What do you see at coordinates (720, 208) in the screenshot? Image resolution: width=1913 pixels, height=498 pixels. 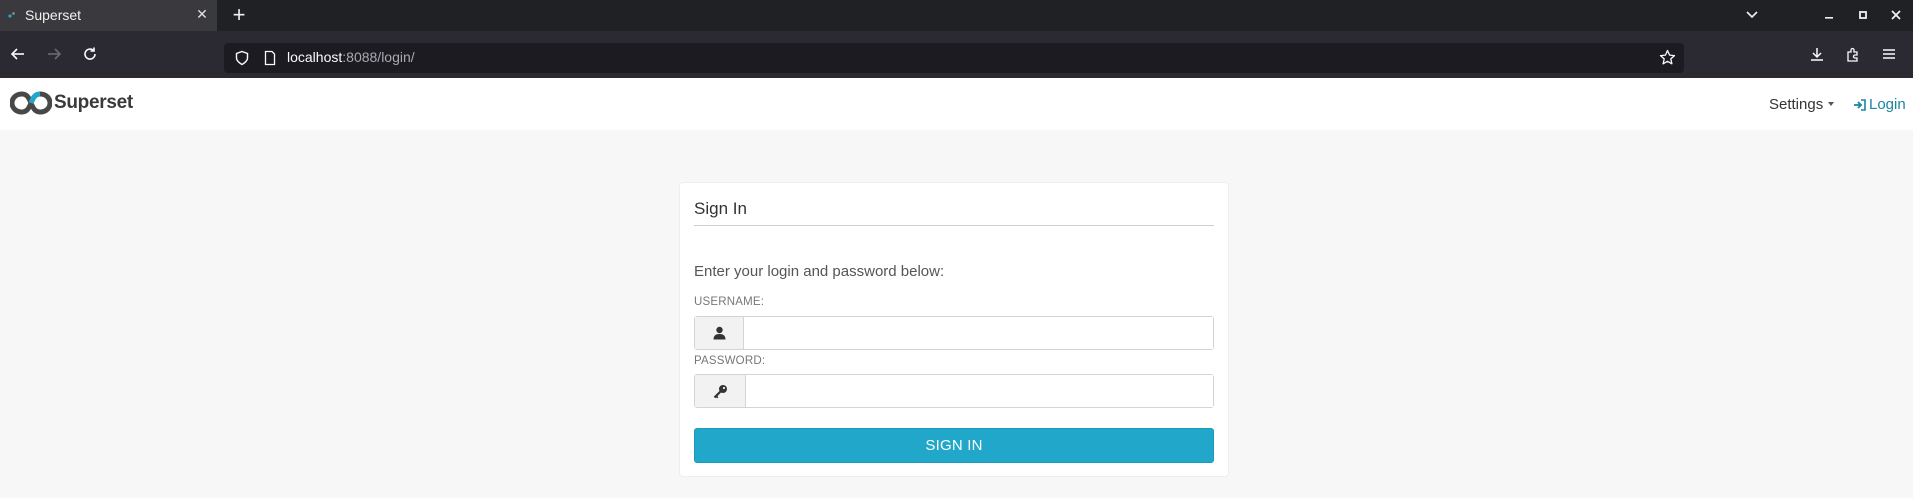 I see `panel-title: Sign In` at bounding box center [720, 208].